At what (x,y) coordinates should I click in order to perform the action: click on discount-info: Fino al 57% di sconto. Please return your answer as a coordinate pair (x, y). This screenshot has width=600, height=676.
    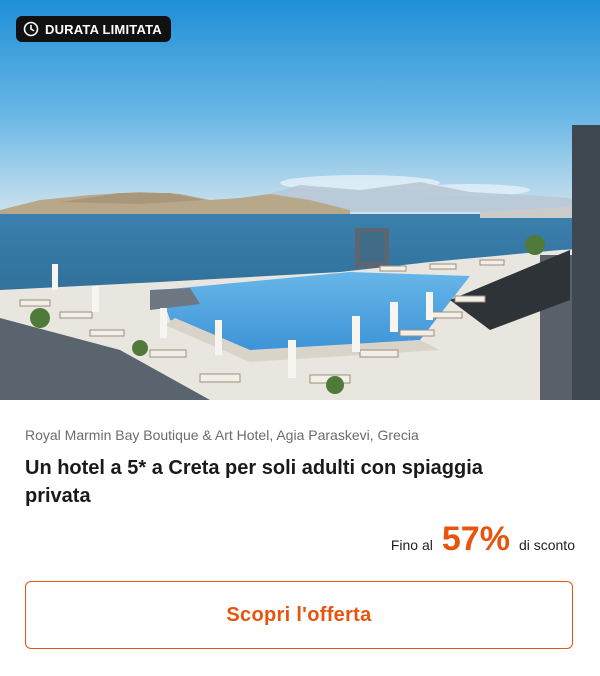
    Looking at the image, I should click on (483, 539).